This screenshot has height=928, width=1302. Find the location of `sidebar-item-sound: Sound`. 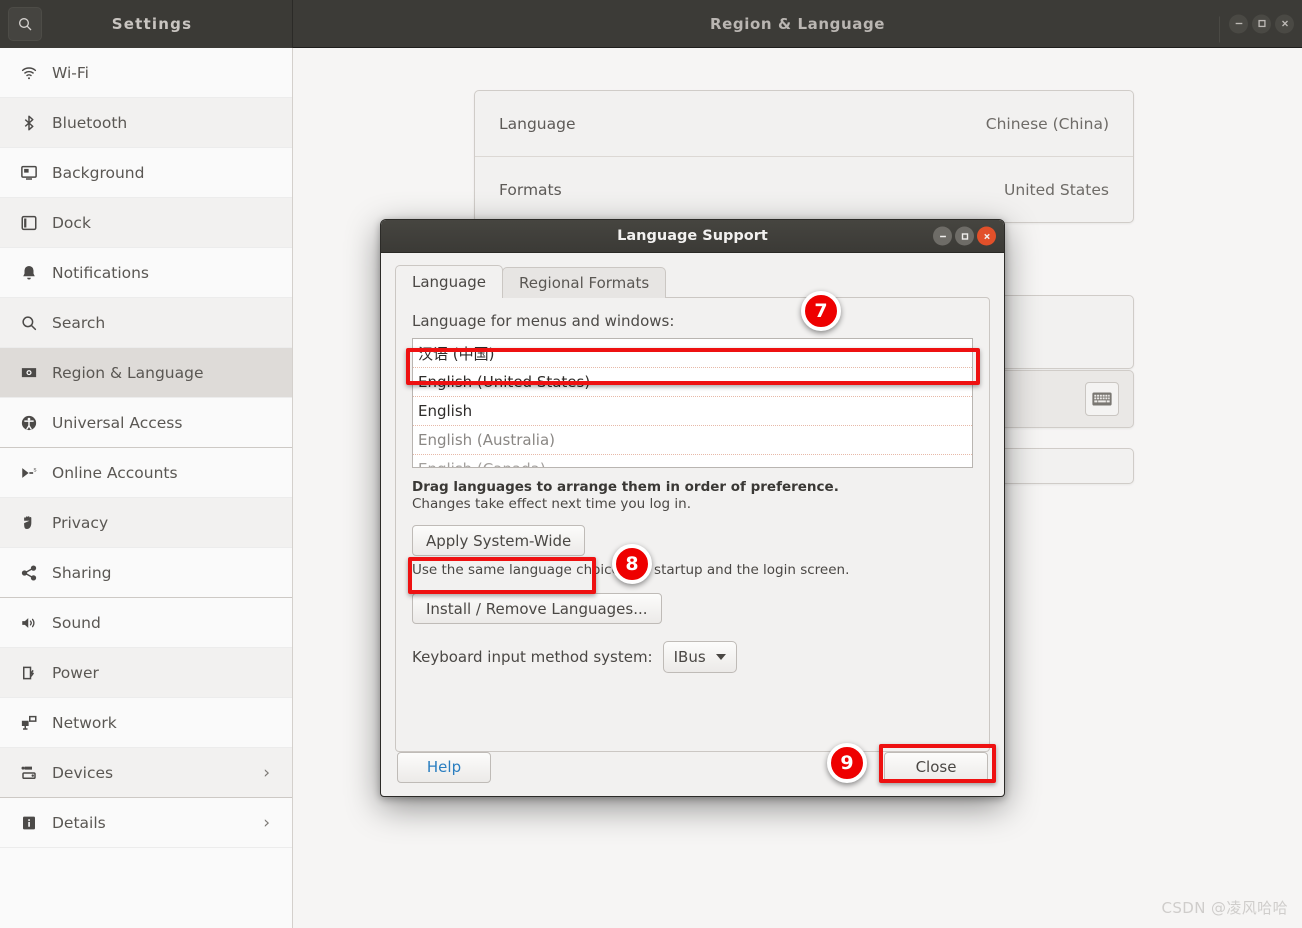

sidebar-item-sound: Sound is located at coordinates (146, 623).